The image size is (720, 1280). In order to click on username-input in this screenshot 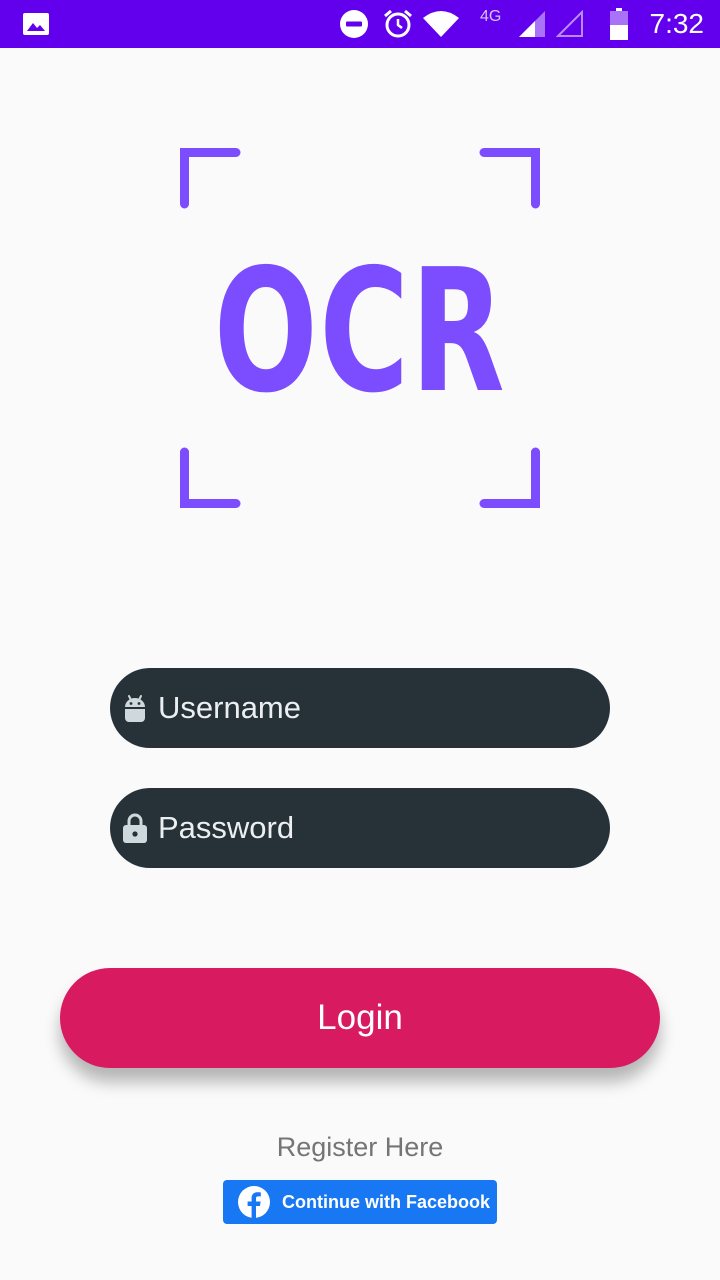, I will do `click(368, 708)`.